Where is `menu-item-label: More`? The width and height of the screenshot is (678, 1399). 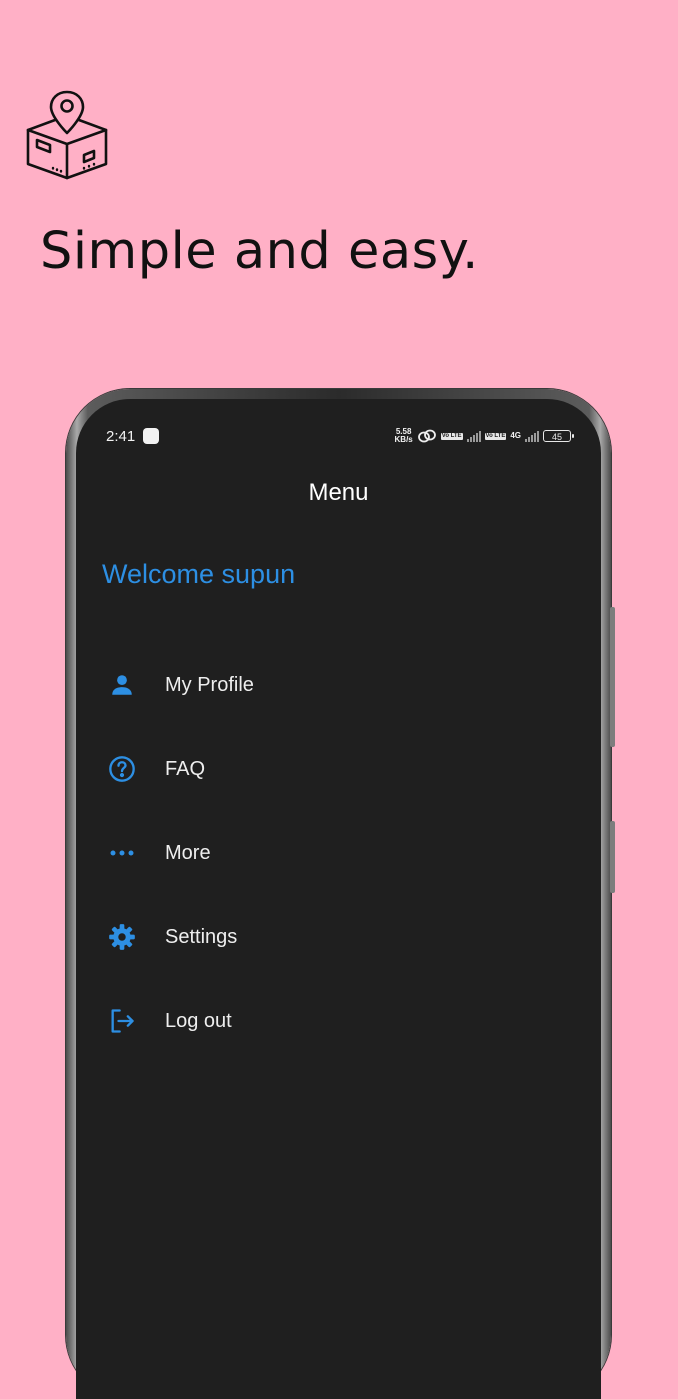 menu-item-label: More is located at coordinates (188, 852).